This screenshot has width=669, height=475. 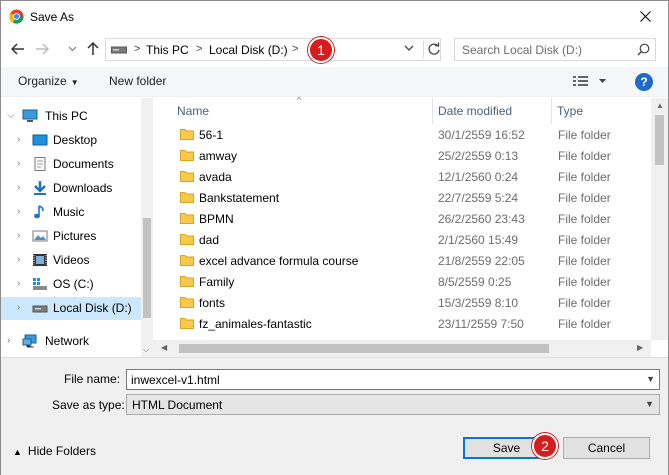 What do you see at coordinates (570, 111) in the screenshot?
I see `column-header-label: Type` at bounding box center [570, 111].